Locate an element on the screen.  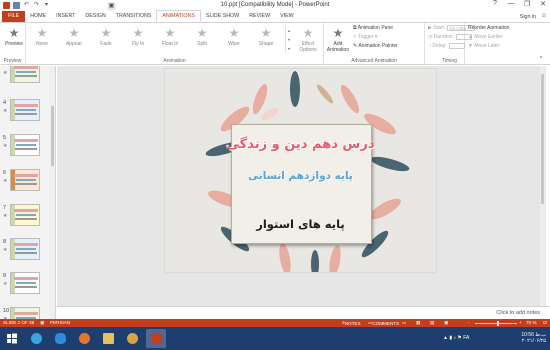
from-beginning-icon: ▣ is located at coordinates (111, 6).